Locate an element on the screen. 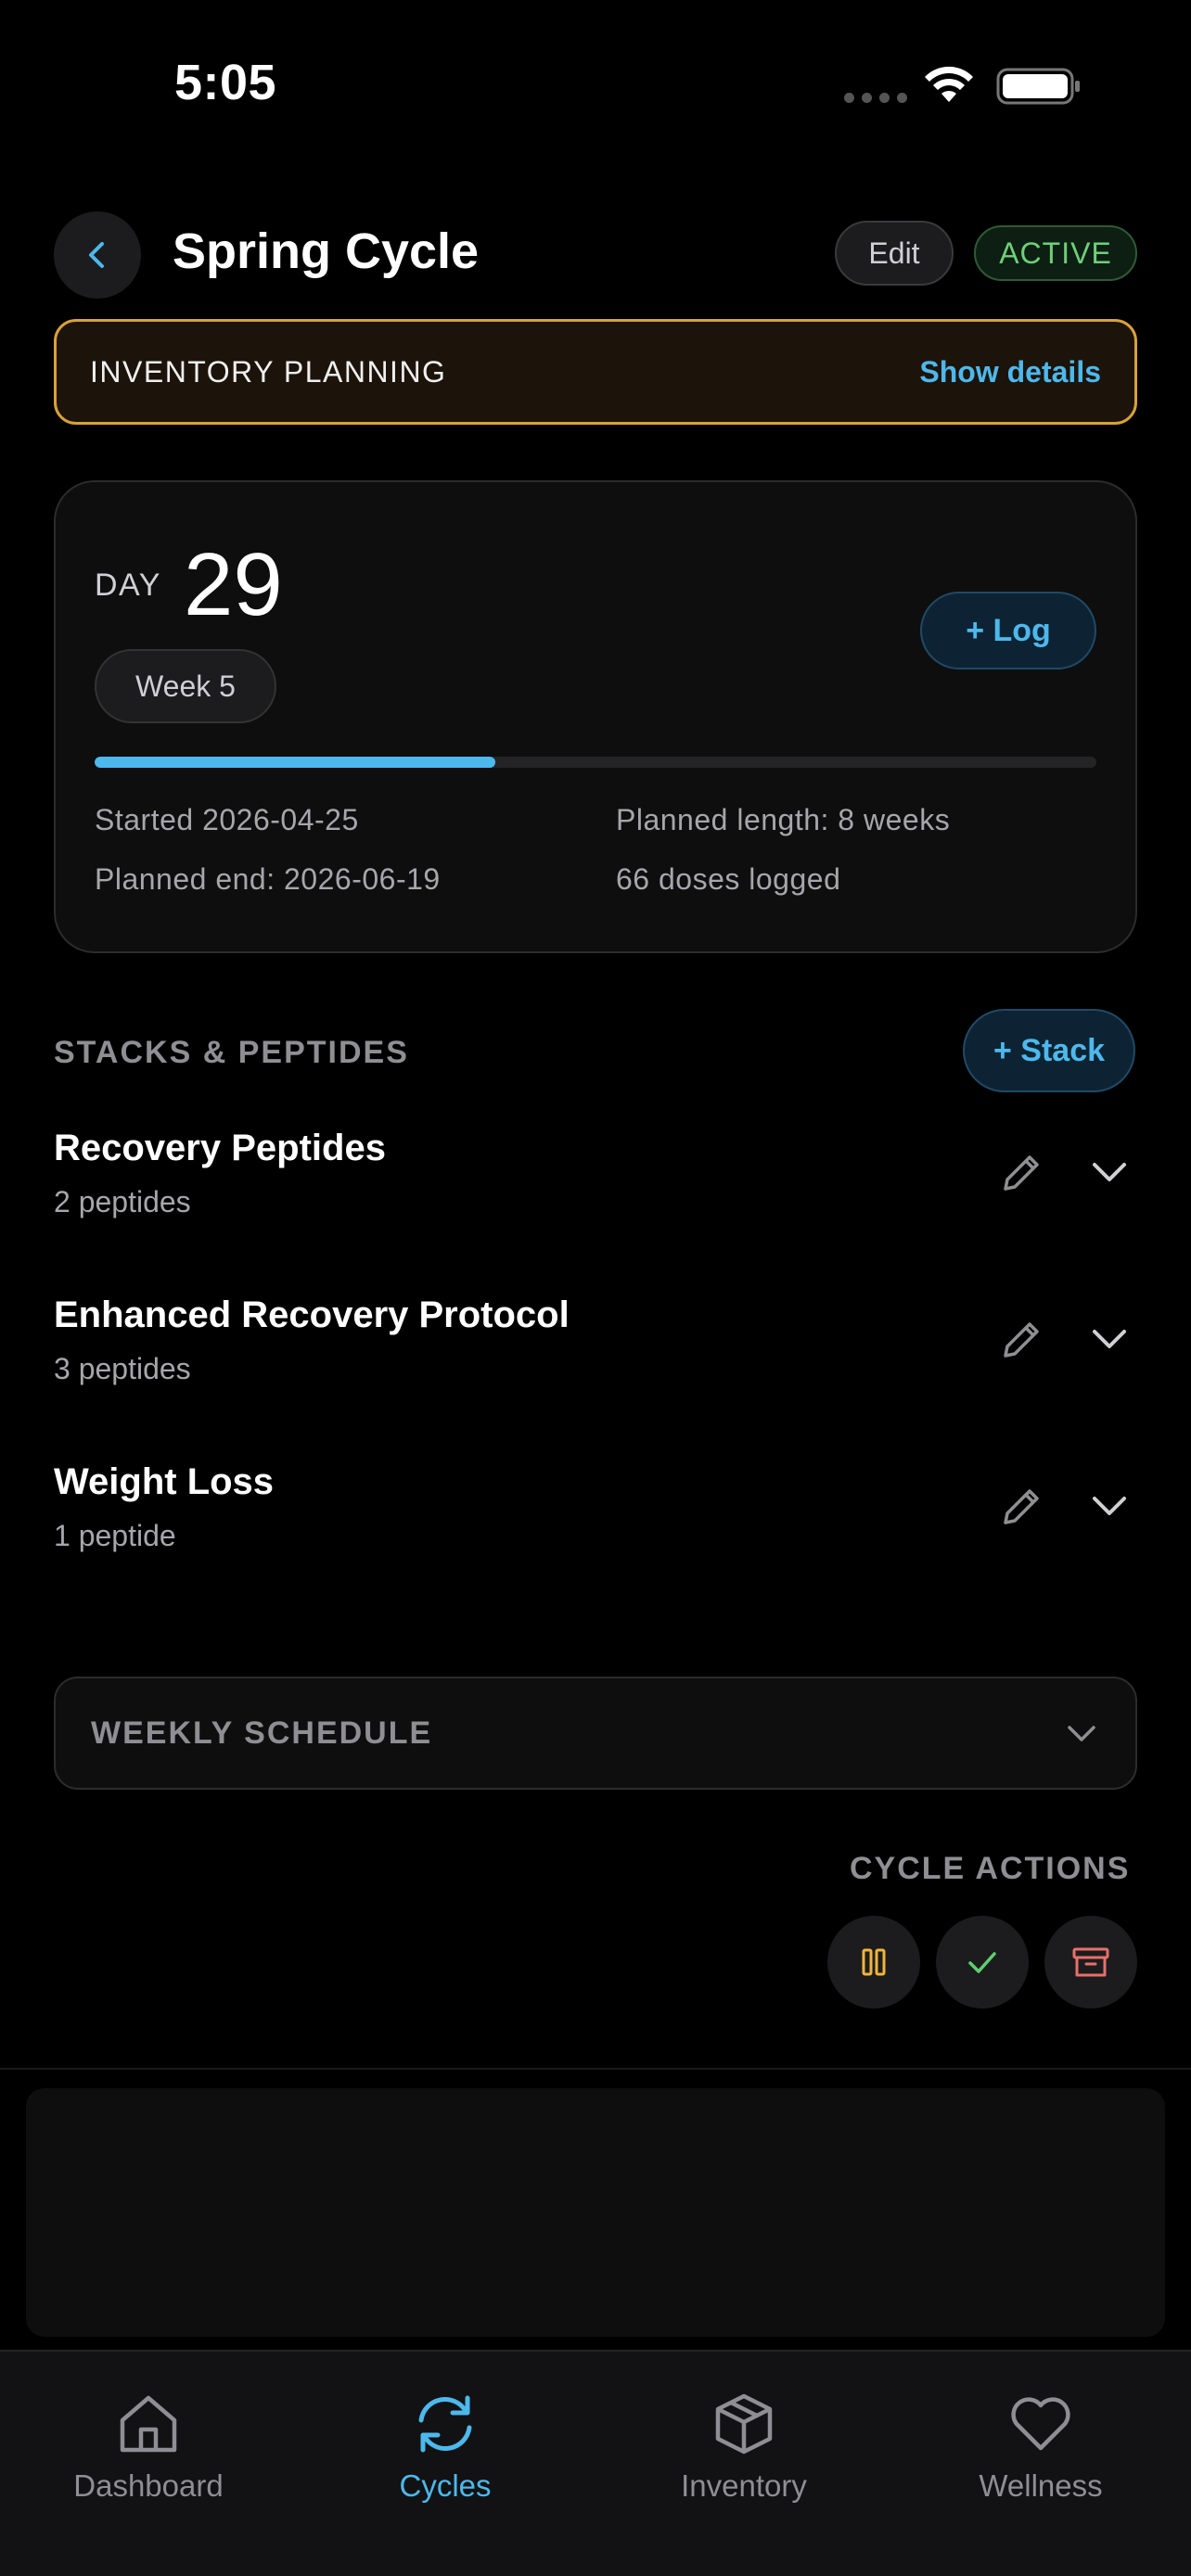  divider is located at coordinates (595, 2069).